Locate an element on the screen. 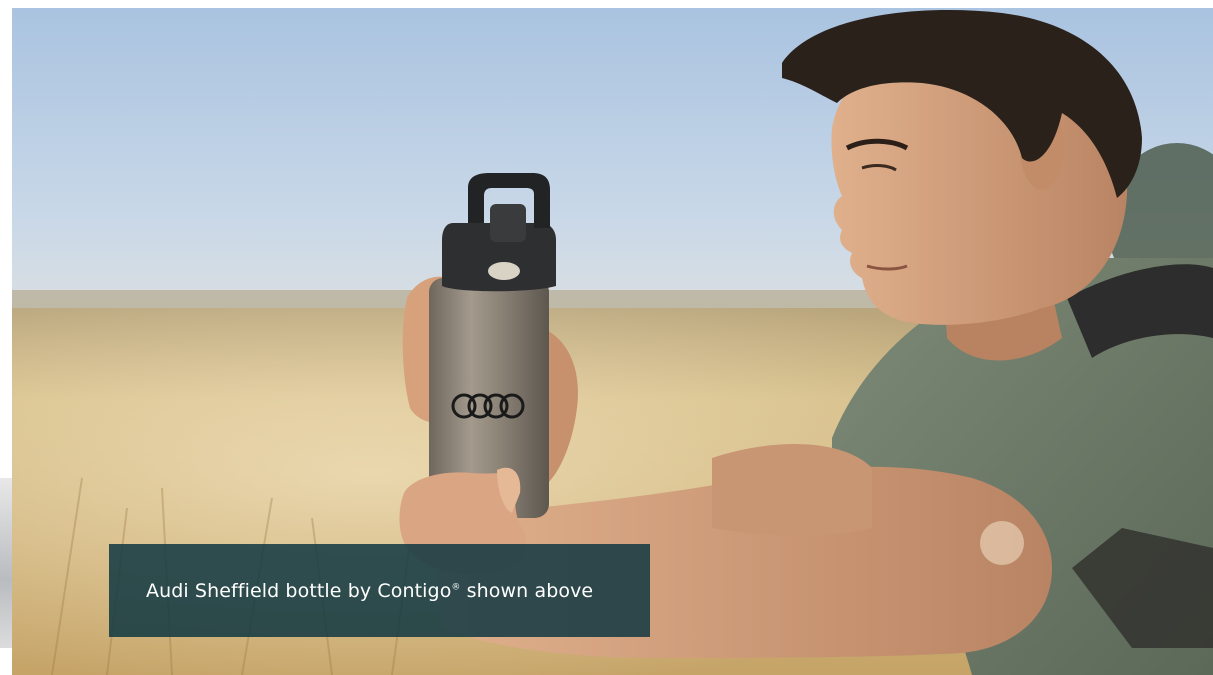 The width and height of the screenshot is (1213, 675). registered-trademark: ® is located at coordinates (456, 587).